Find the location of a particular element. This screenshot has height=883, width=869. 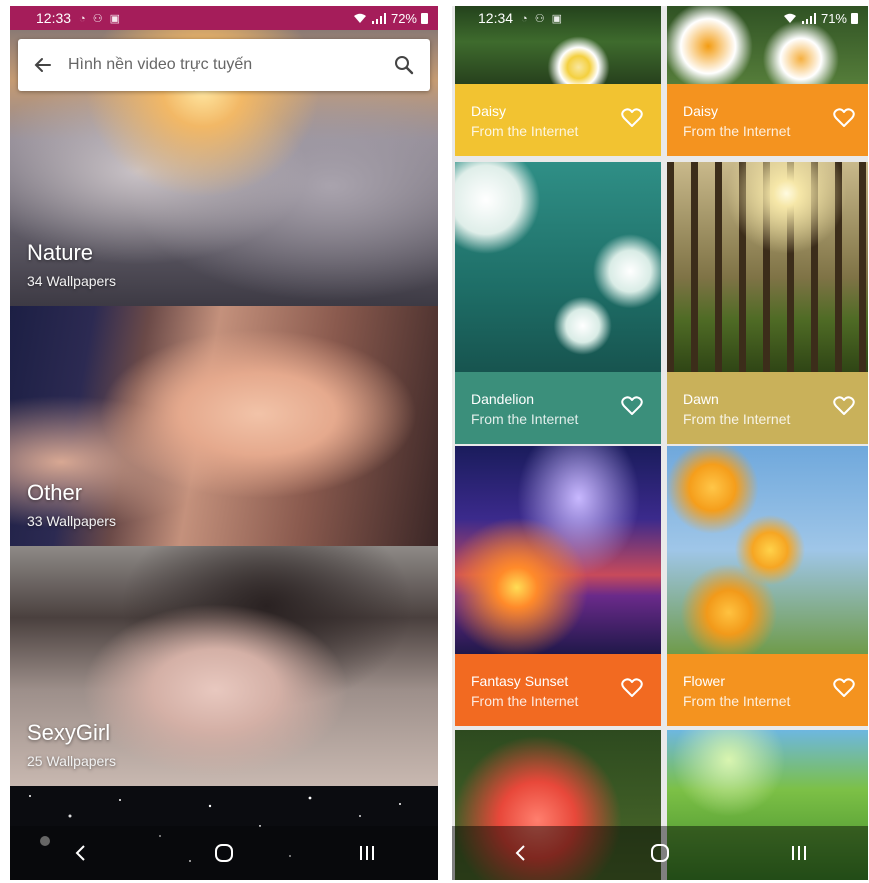

category-count: 33 Wallpapers is located at coordinates (71, 521).